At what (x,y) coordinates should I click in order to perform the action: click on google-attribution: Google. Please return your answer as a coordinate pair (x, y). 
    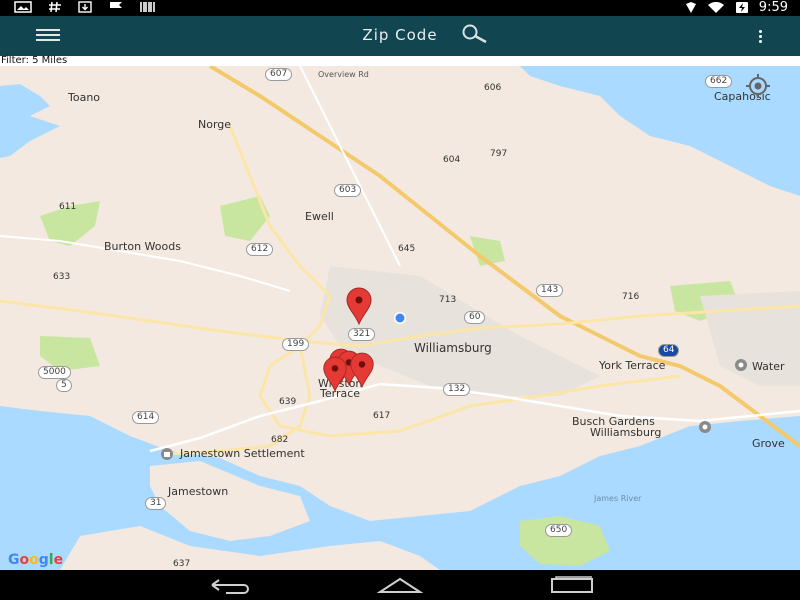
    Looking at the image, I should click on (35, 560).